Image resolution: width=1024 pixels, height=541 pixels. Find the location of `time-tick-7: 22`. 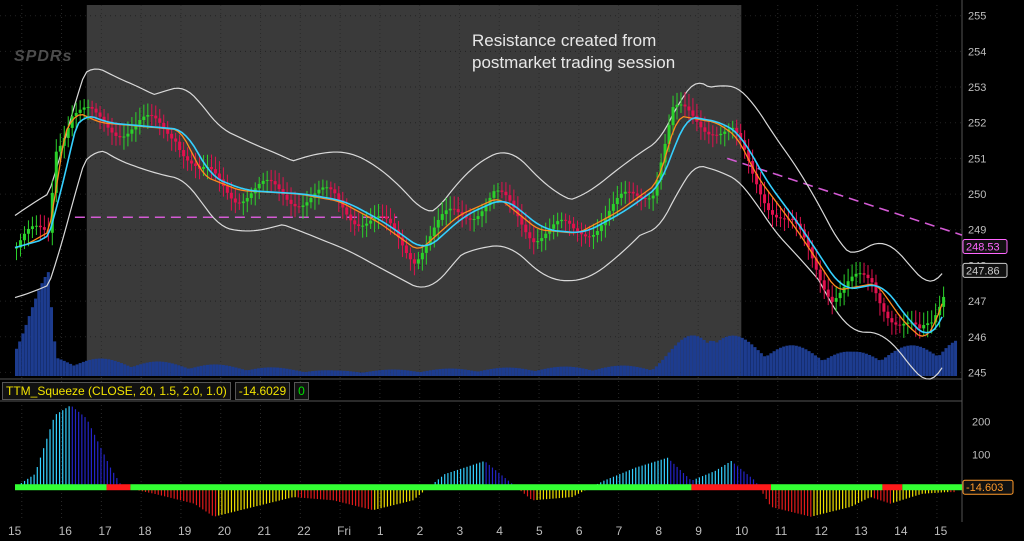

time-tick-7: 22 is located at coordinates (304, 531).